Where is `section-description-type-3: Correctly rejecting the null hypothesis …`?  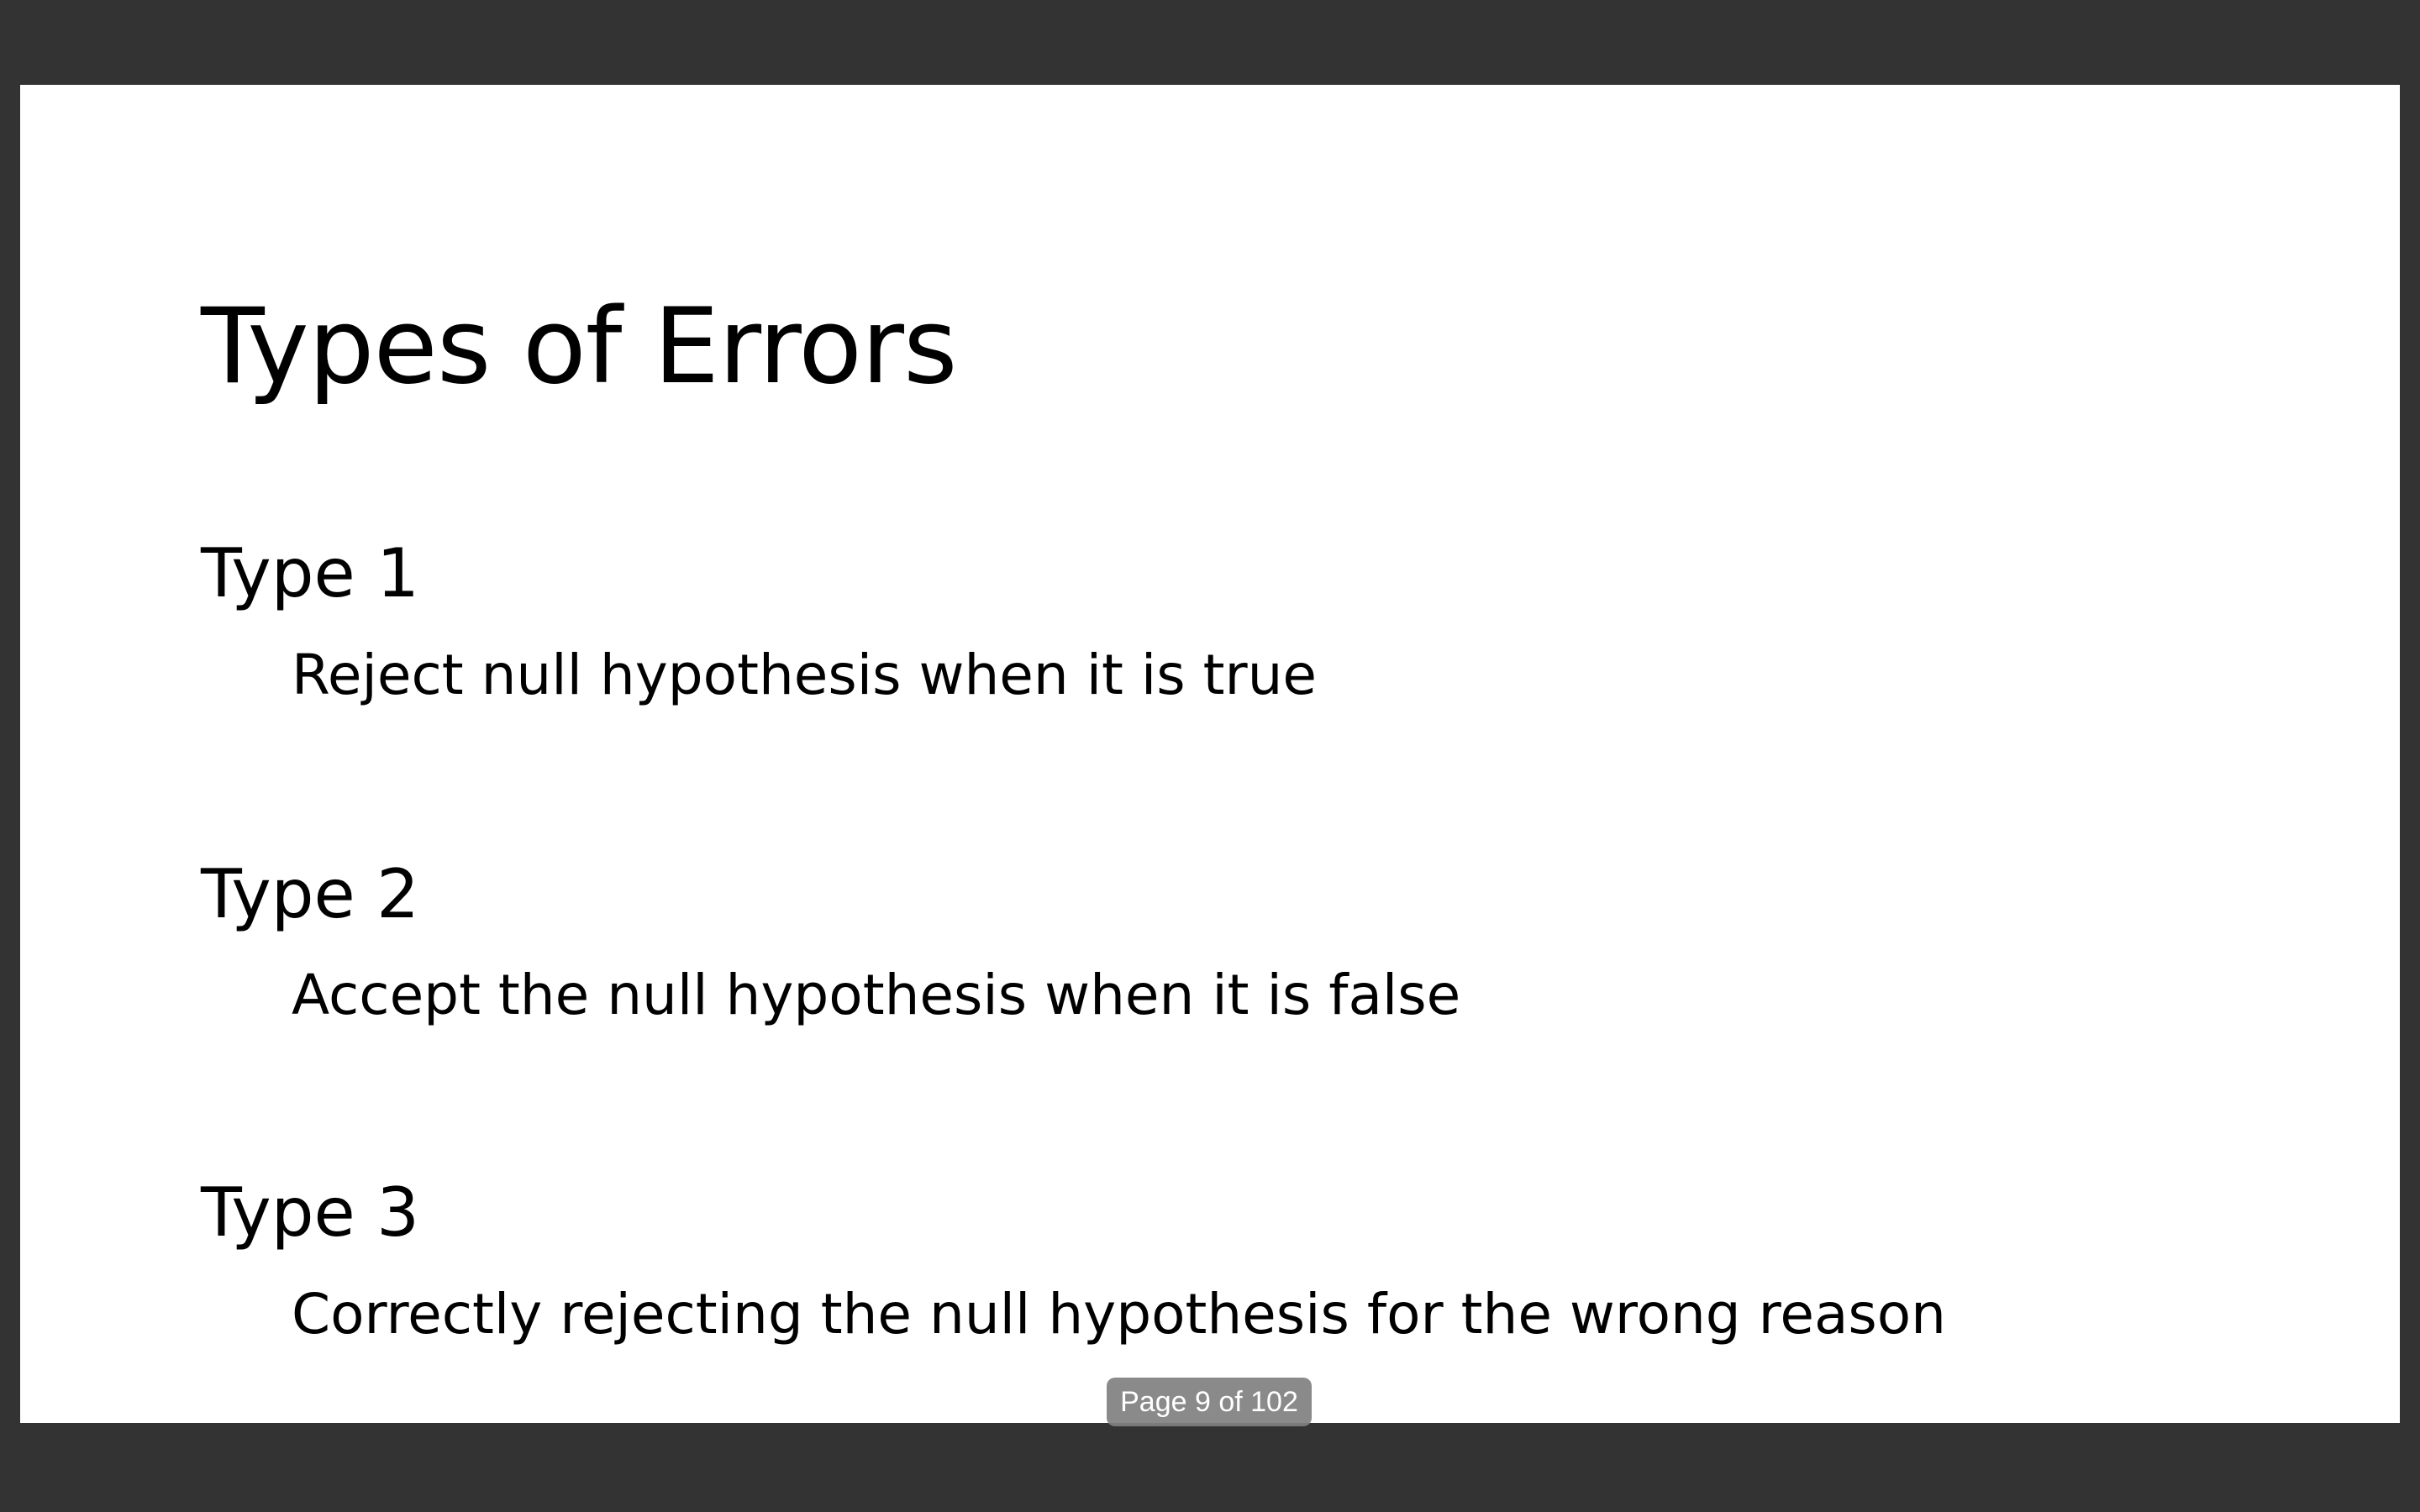 section-description-type-3: Correctly rejecting the null hypothesis … is located at coordinates (1119, 1314).